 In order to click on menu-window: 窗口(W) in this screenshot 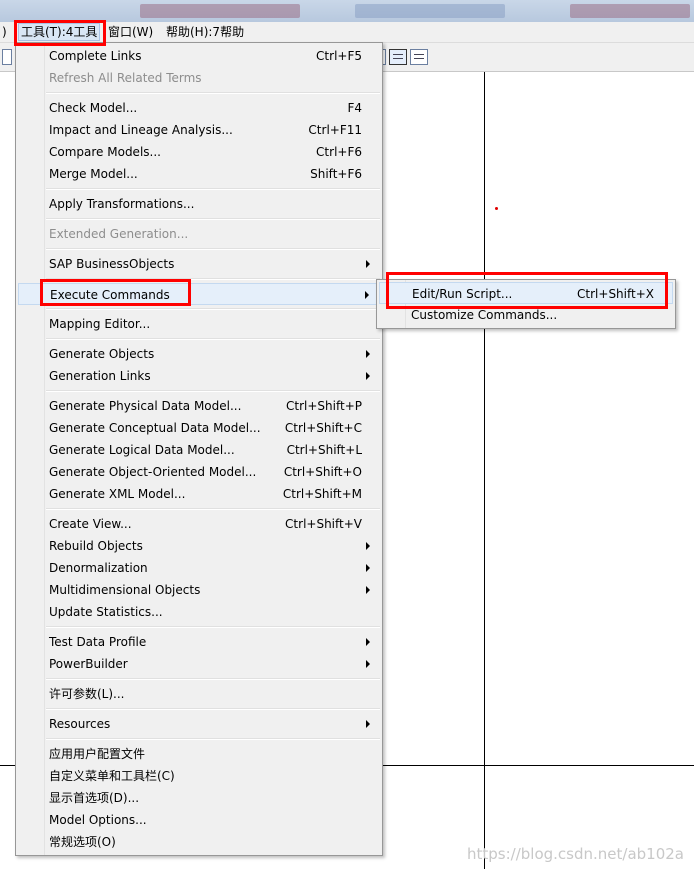, I will do `click(130, 32)`.